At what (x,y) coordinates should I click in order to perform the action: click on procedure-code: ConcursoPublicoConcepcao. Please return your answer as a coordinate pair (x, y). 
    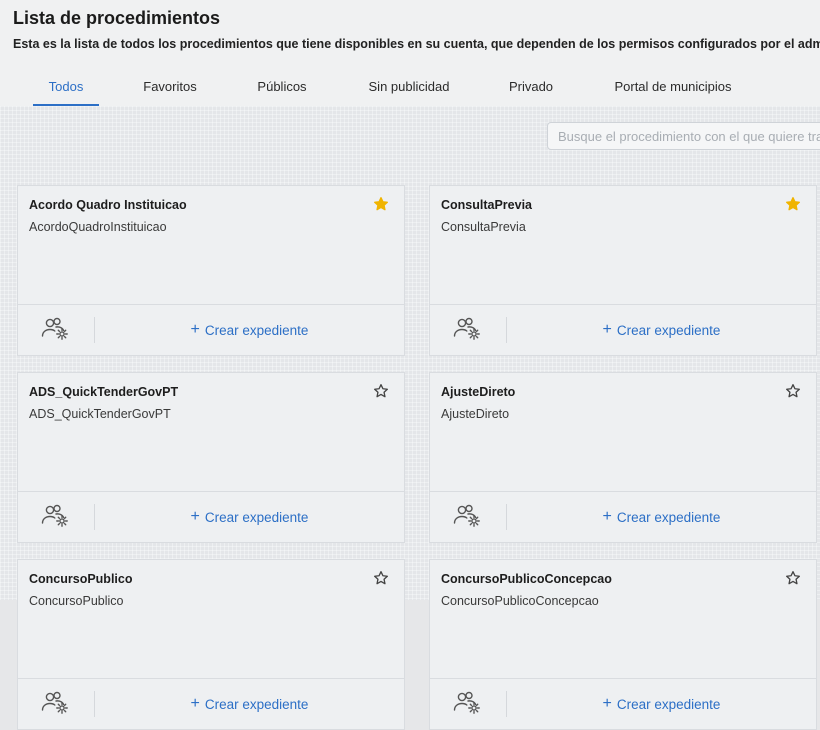
    Looking at the image, I should click on (520, 601).